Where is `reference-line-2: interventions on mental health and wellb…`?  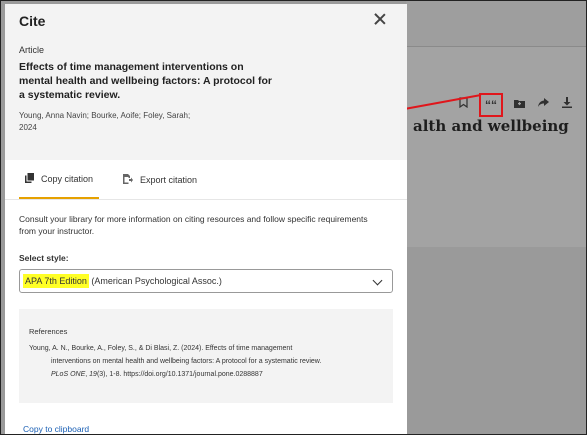
reference-line-2: interventions on mental health and wellb… is located at coordinates (186, 361).